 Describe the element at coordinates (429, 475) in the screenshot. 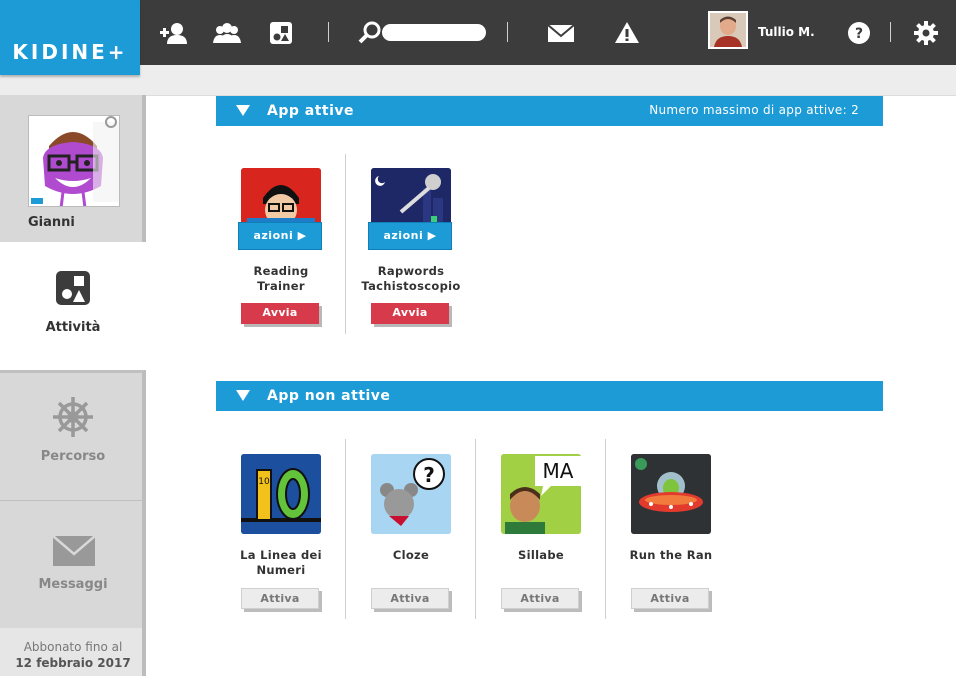

I see `thumb-text: ?` at that location.